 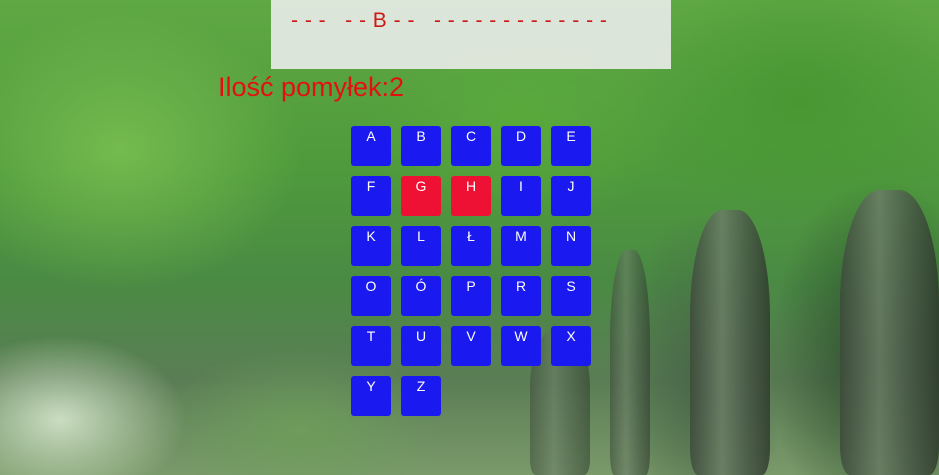 I want to click on letter-key: V, so click(x=471, y=346).